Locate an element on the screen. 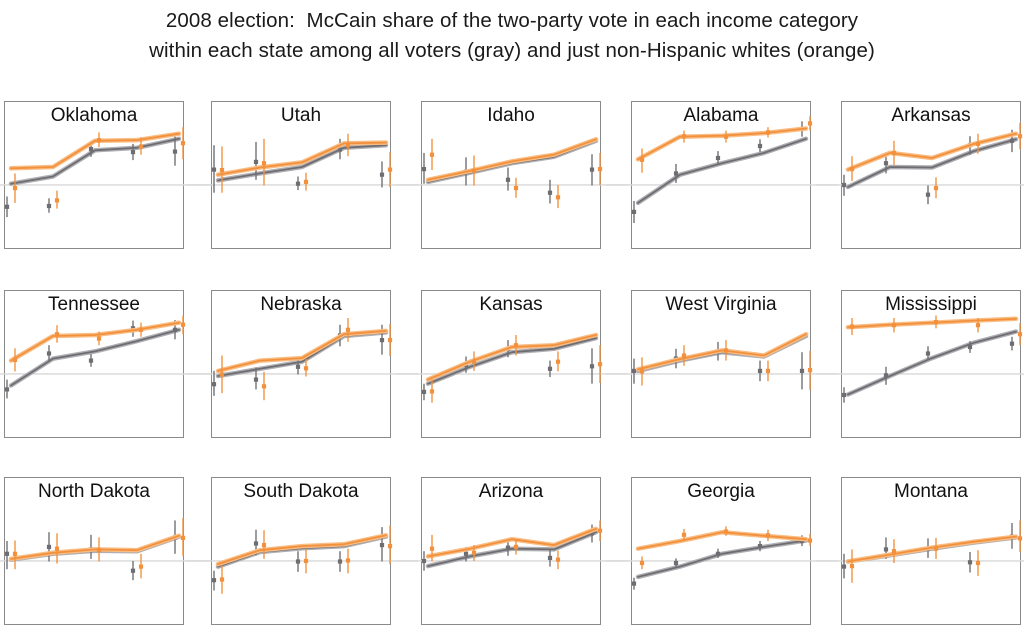 The width and height of the screenshot is (1024, 626). state-panel-nebraska: Nebraska is located at coordinates (302, 364).